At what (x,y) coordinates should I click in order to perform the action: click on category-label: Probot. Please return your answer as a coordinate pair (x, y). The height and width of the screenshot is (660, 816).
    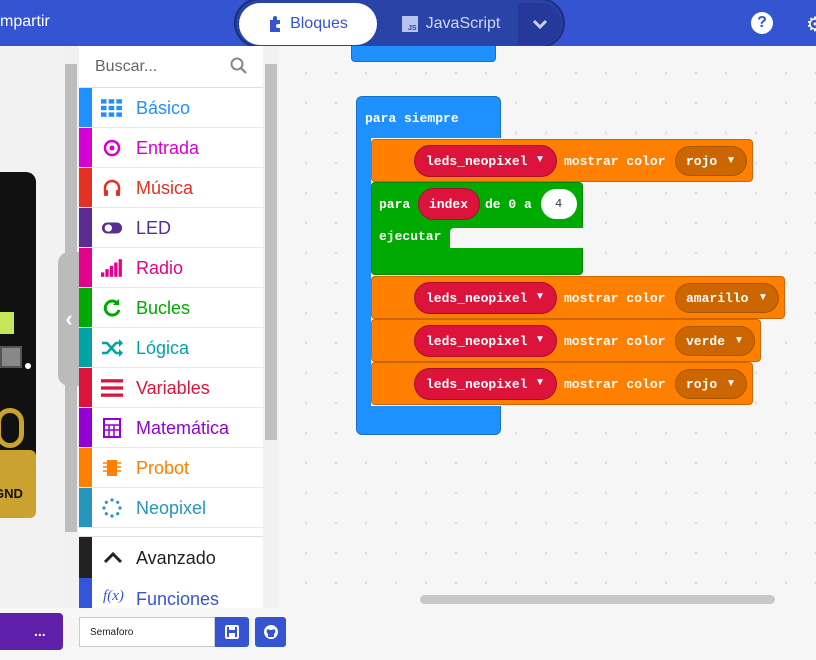
    Looking at the image, I should click on (163, 468).